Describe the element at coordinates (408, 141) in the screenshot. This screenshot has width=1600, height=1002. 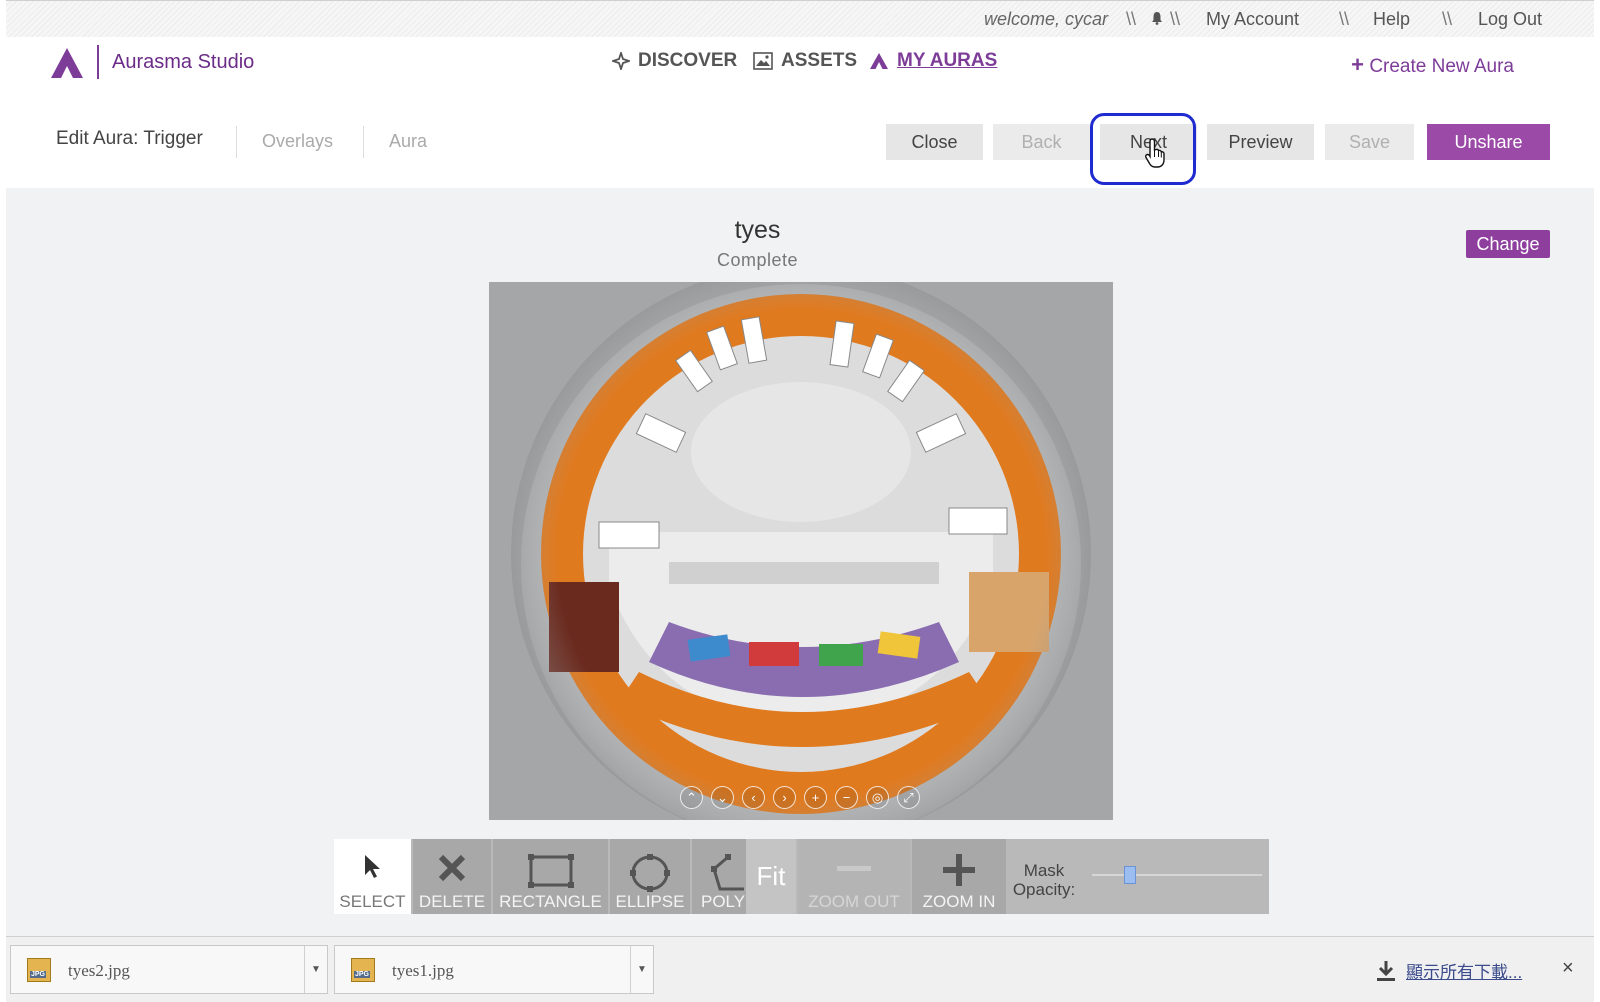
I see `step-aura: Aura` at that location.